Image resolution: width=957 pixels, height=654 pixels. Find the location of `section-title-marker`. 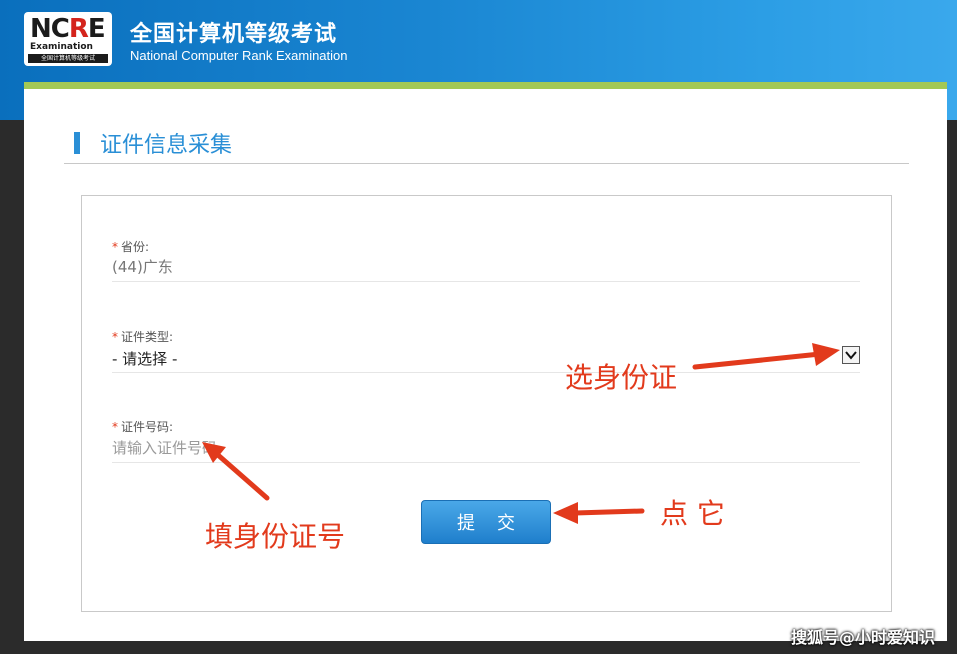

section-title-marker is located at coordinates (77, 143).